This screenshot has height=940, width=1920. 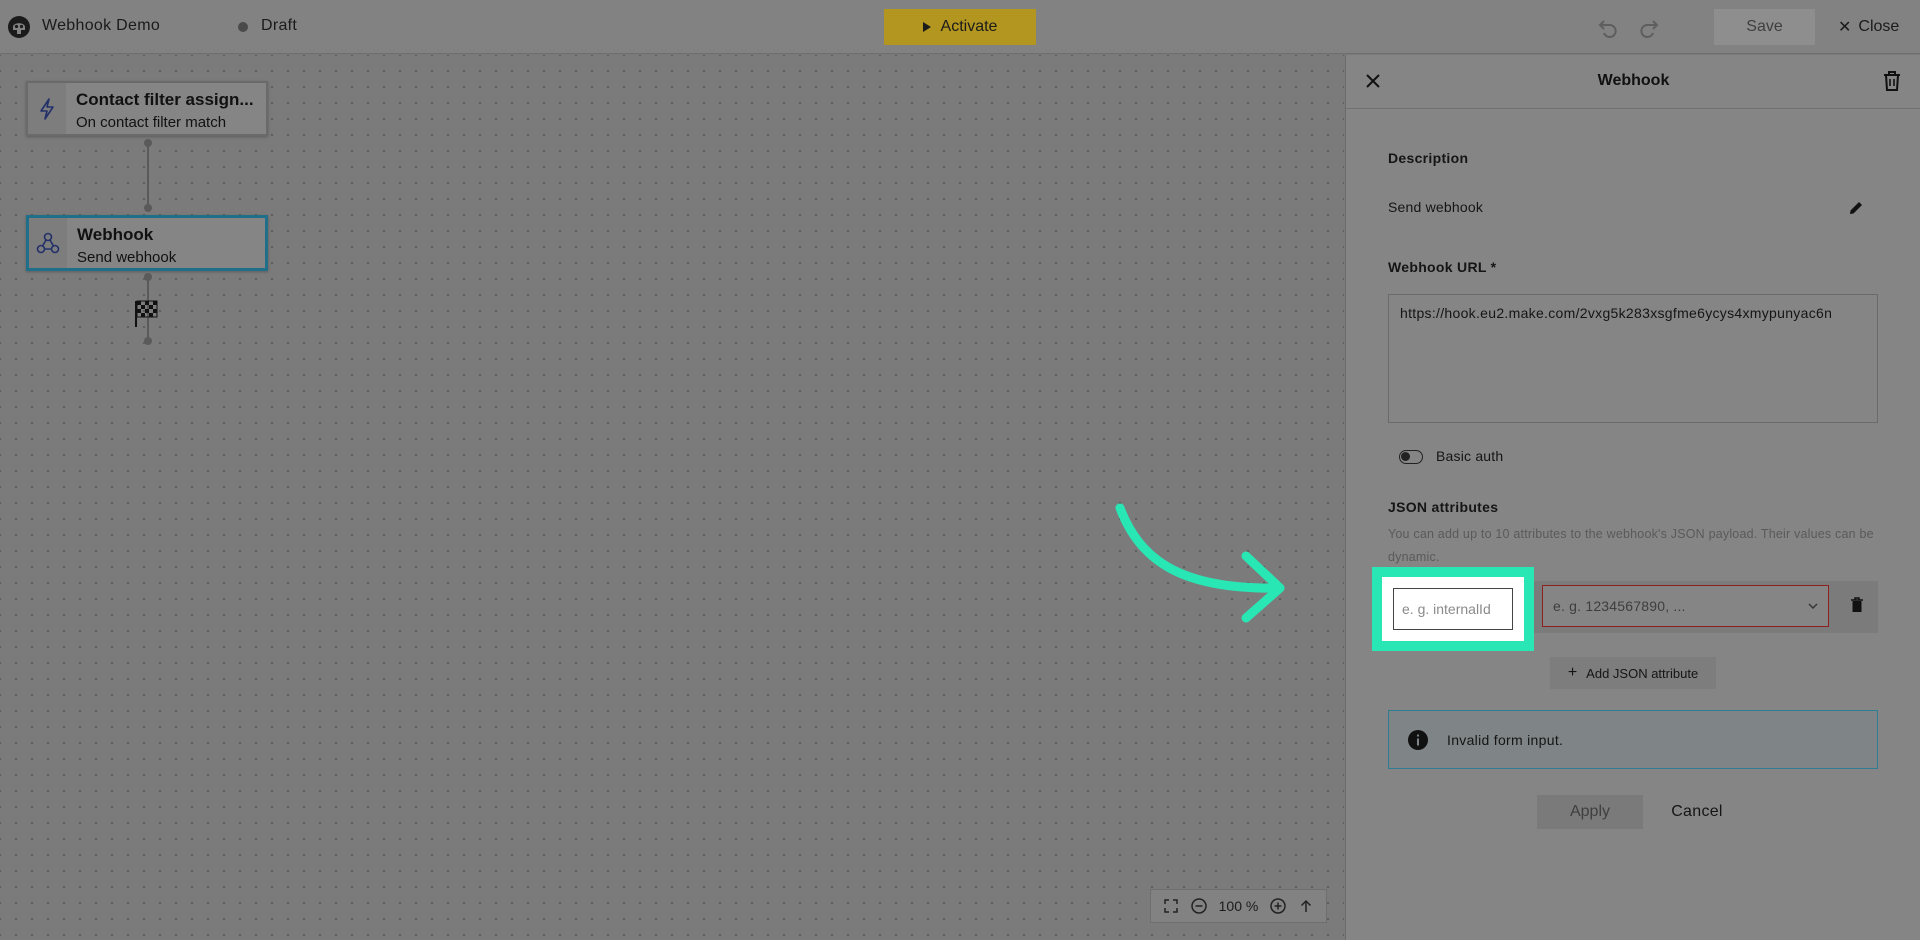 What do you see at coordinates (1813, 606) in the screenshot?
I see `chevron-down-icon` at bounding box center [1813, 606].